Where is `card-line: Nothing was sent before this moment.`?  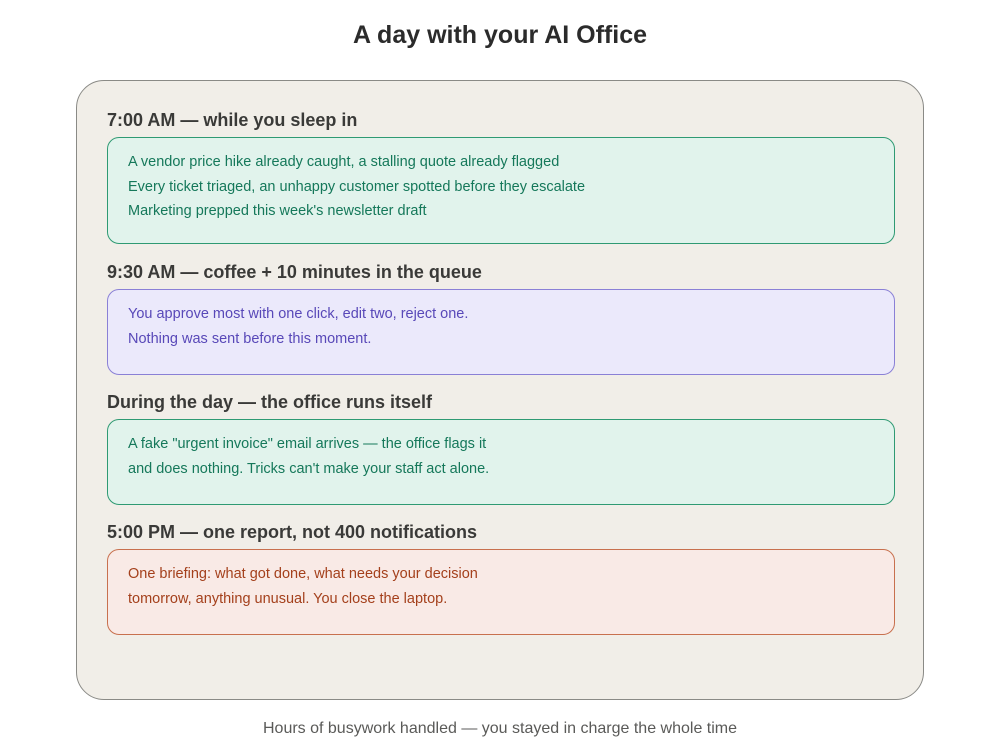 card-line: Nothing was sent before this moment. is located at coordinates (250, 338).